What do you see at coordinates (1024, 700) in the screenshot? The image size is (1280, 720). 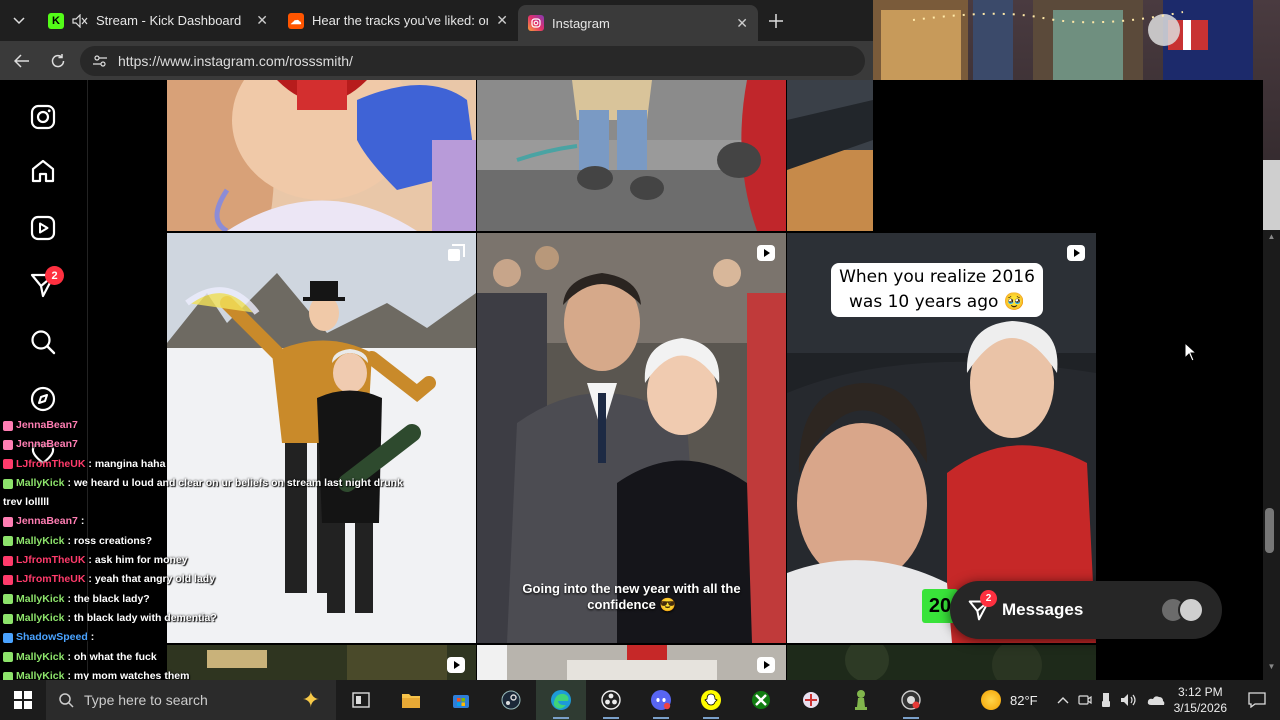 I see `weather-temperature: 82°F` at bounding box center [1024, 700].